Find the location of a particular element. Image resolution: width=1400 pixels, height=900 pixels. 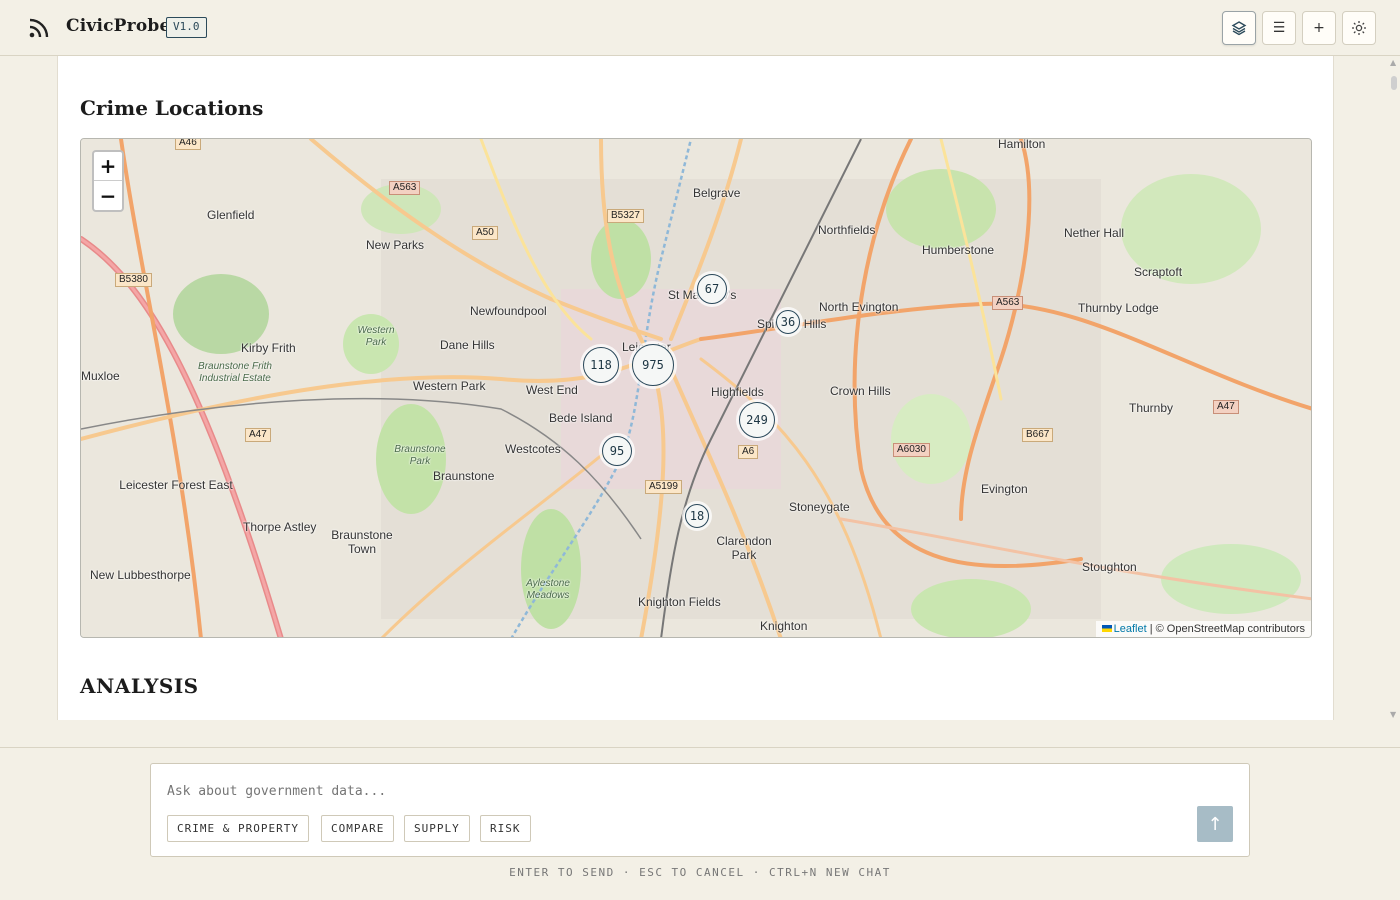

place-label: Knighton Fields is located at coordinates (679, 602).